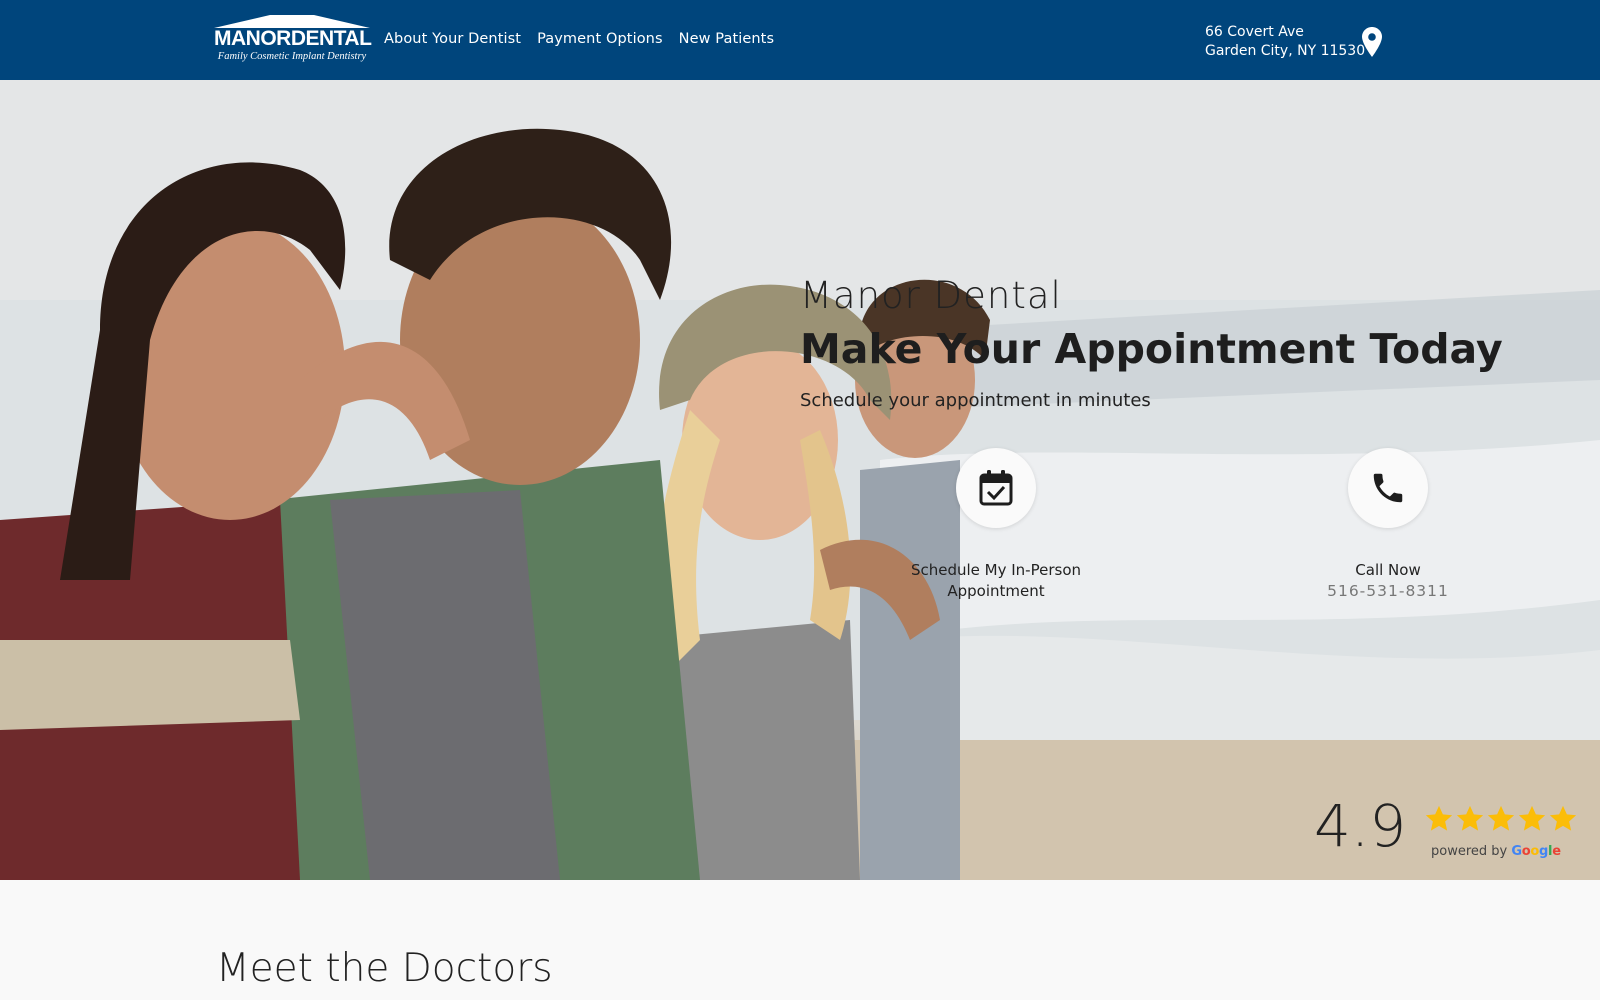  Describe the element at coordinates (726, 39) in the screenshot. I see `nav-new-patients: New Patients` at that location.